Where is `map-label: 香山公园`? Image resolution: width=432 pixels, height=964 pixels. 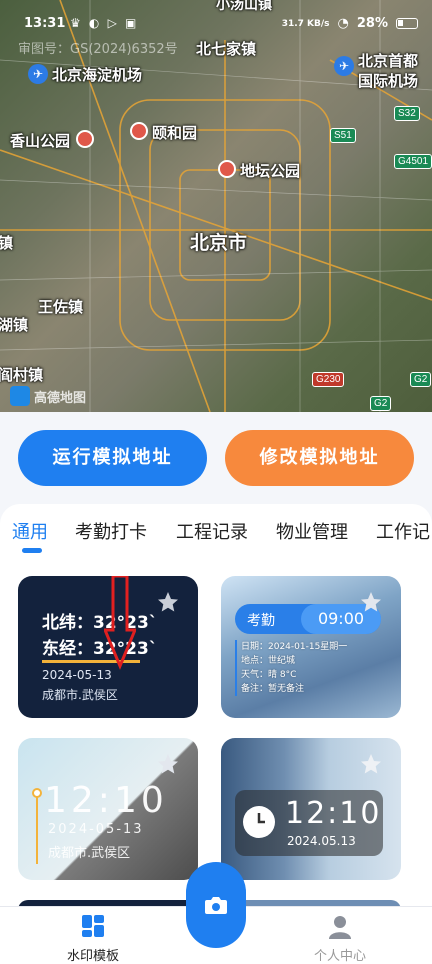 map-label: 香山公园 is located at coordinates (40, 141).